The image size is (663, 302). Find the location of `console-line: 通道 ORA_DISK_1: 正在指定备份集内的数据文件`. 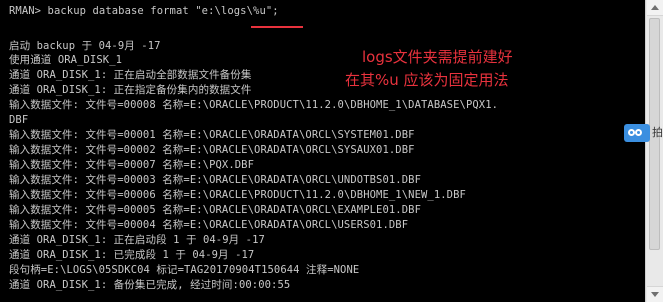

console-line: 通道 ORA_DISK_1: 正在指定备份集内的数据文件 is located at coordinates (130, 90).